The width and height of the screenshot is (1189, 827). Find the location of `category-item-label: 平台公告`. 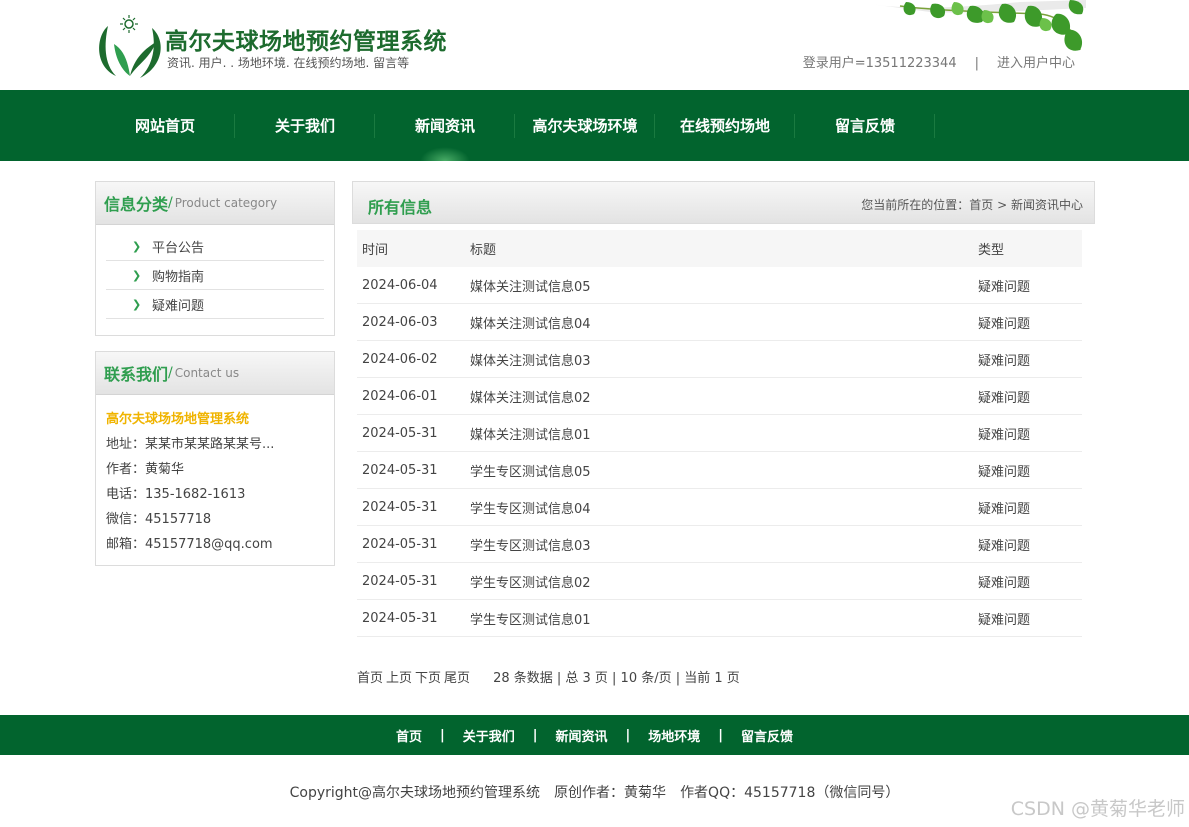

category-item-label: 平台公告 is located at coordinates (178, 246).